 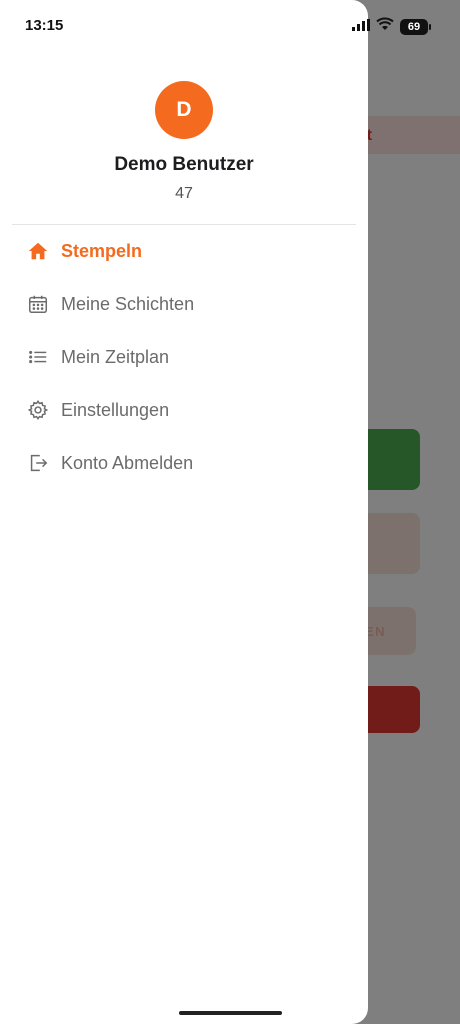 I want to click on battery-level: 69, so click(x=414, y=26).